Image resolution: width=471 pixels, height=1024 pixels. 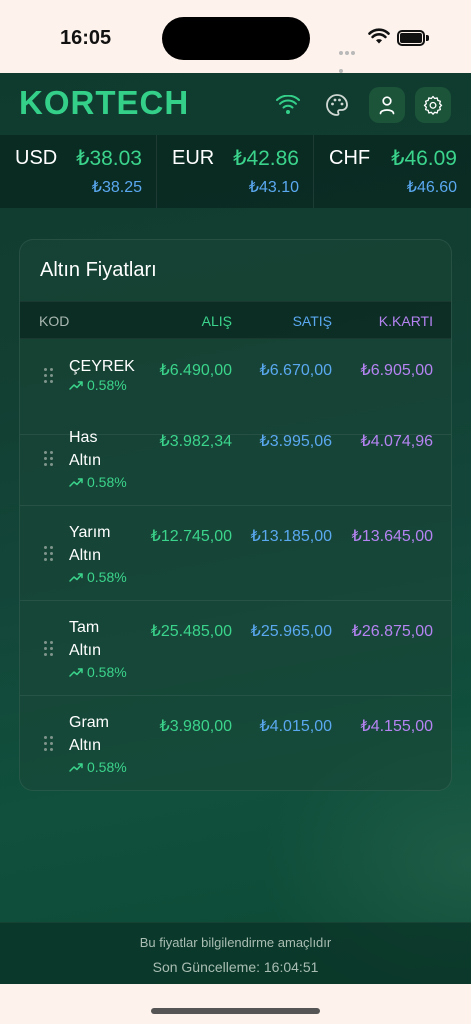 What do you see at coordinates (291, 536) in the screenshot?
I see `gold-sell: ₺13.185,00` at bounding box center [291, 536].